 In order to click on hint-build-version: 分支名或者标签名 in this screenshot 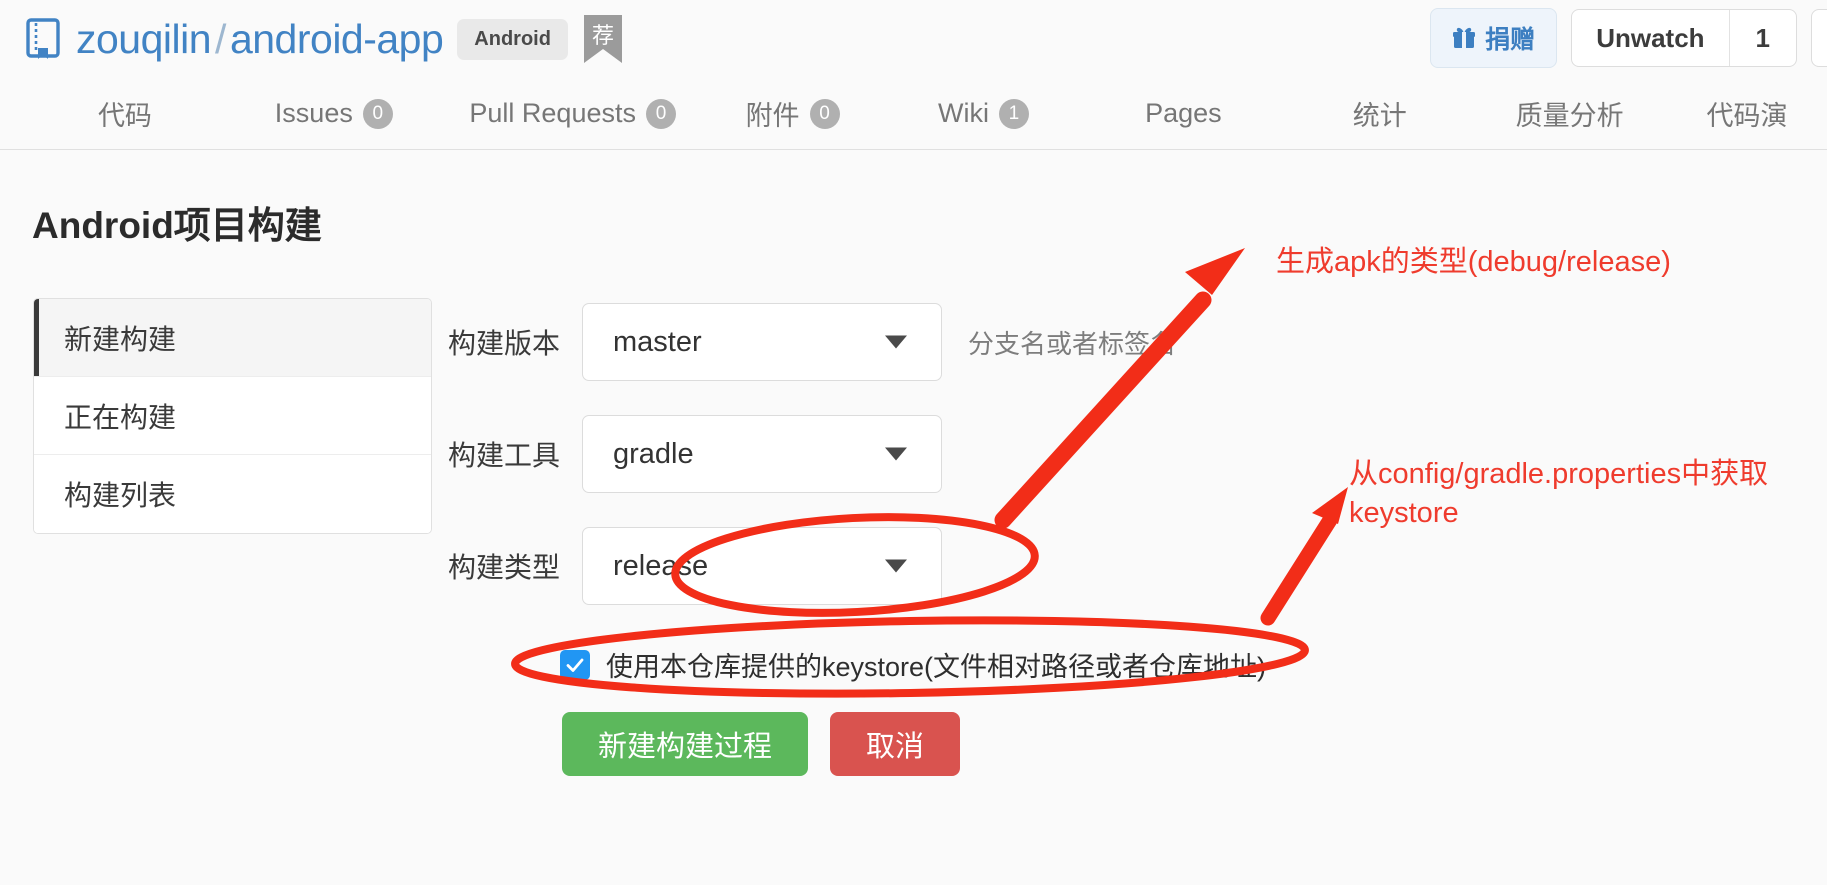, I will do `click(1072, 343)`.